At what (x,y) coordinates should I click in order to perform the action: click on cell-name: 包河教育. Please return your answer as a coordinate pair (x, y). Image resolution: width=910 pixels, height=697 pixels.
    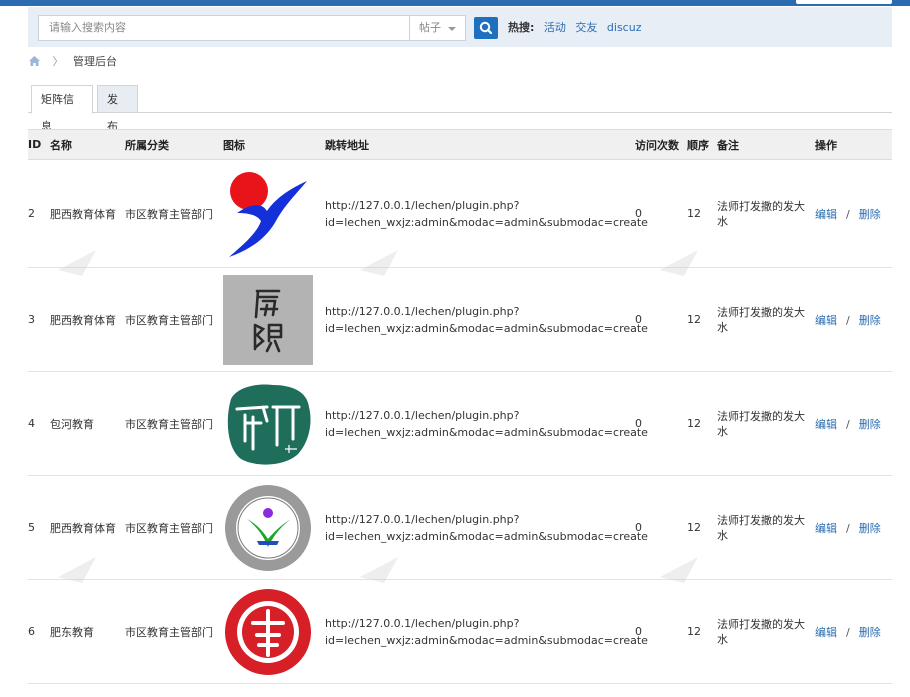
    Looking at the image, I should click on (87, 423).